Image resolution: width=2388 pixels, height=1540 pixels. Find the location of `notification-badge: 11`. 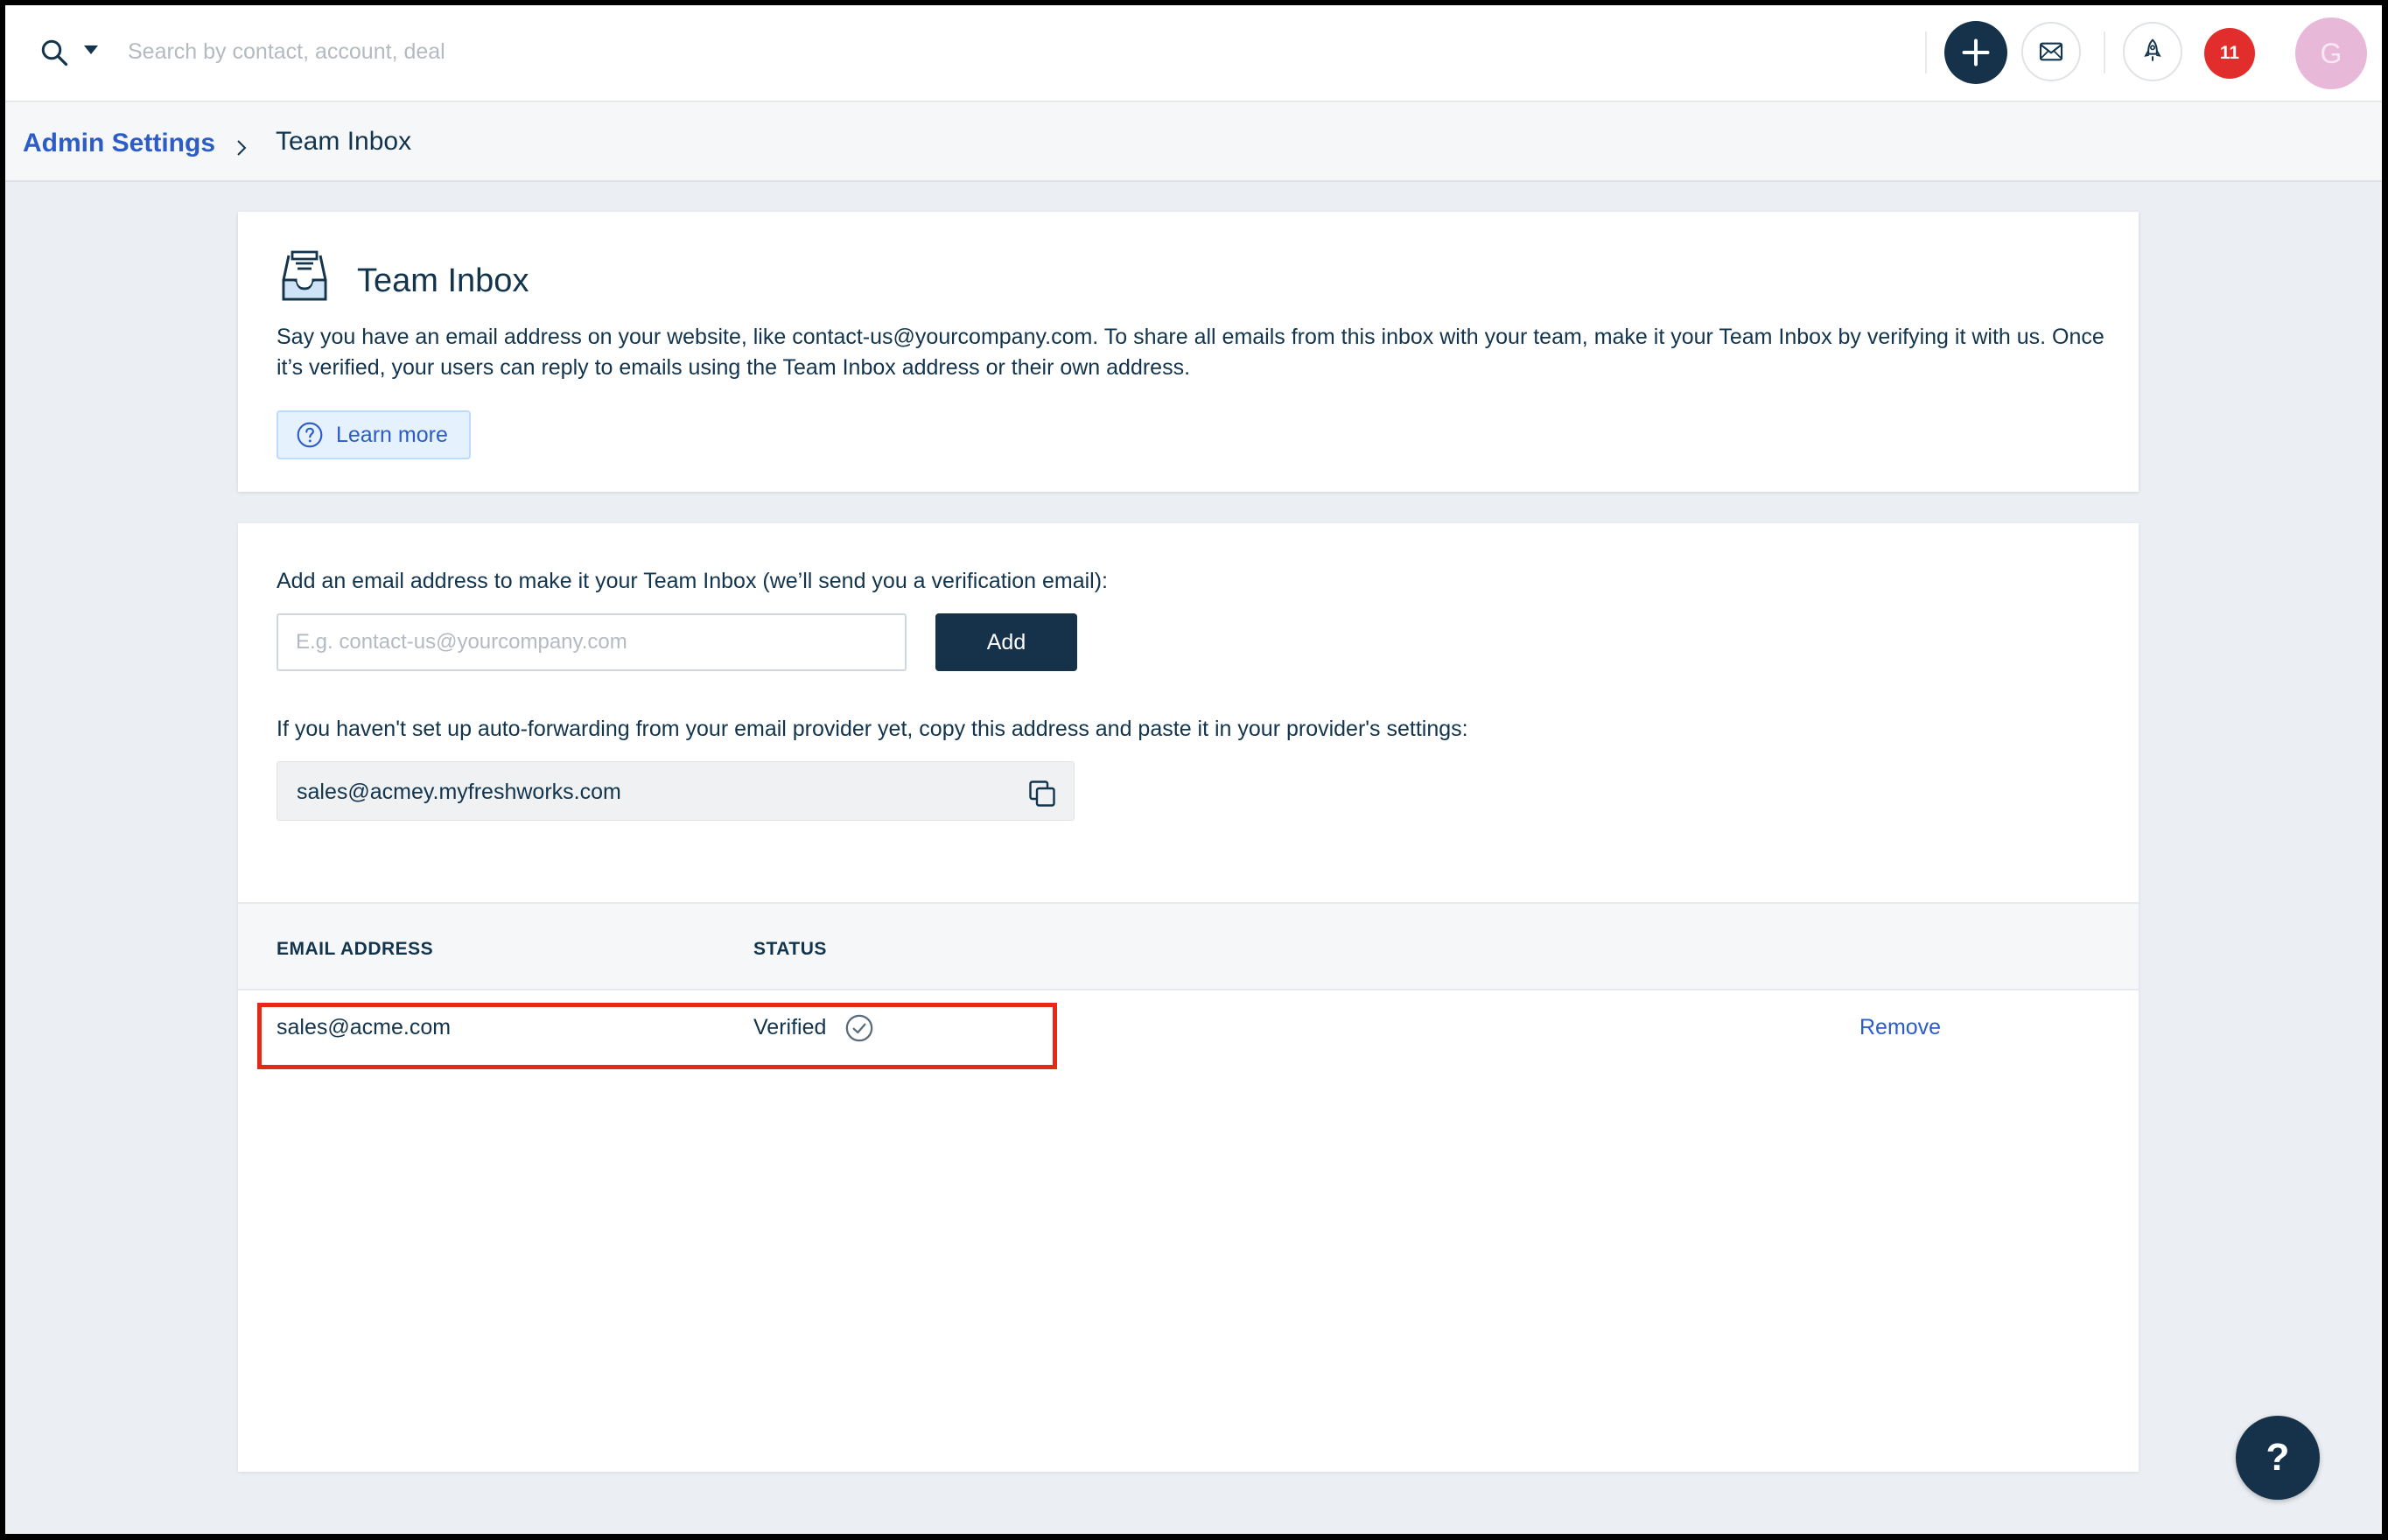

notification-badge: 11 is located at coordinates (2229, 53).